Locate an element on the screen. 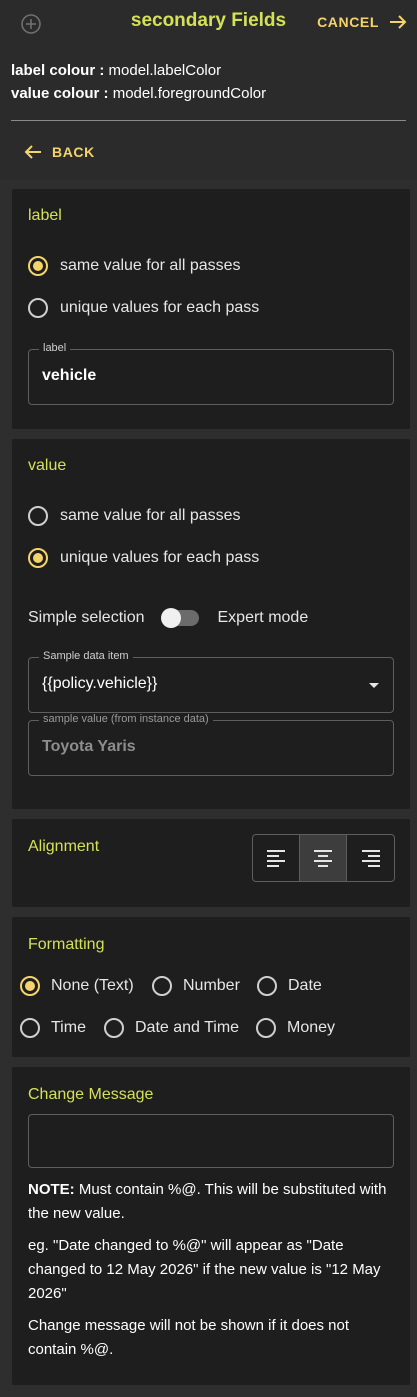  label-field-label: label is located at coordinates (55, 348).